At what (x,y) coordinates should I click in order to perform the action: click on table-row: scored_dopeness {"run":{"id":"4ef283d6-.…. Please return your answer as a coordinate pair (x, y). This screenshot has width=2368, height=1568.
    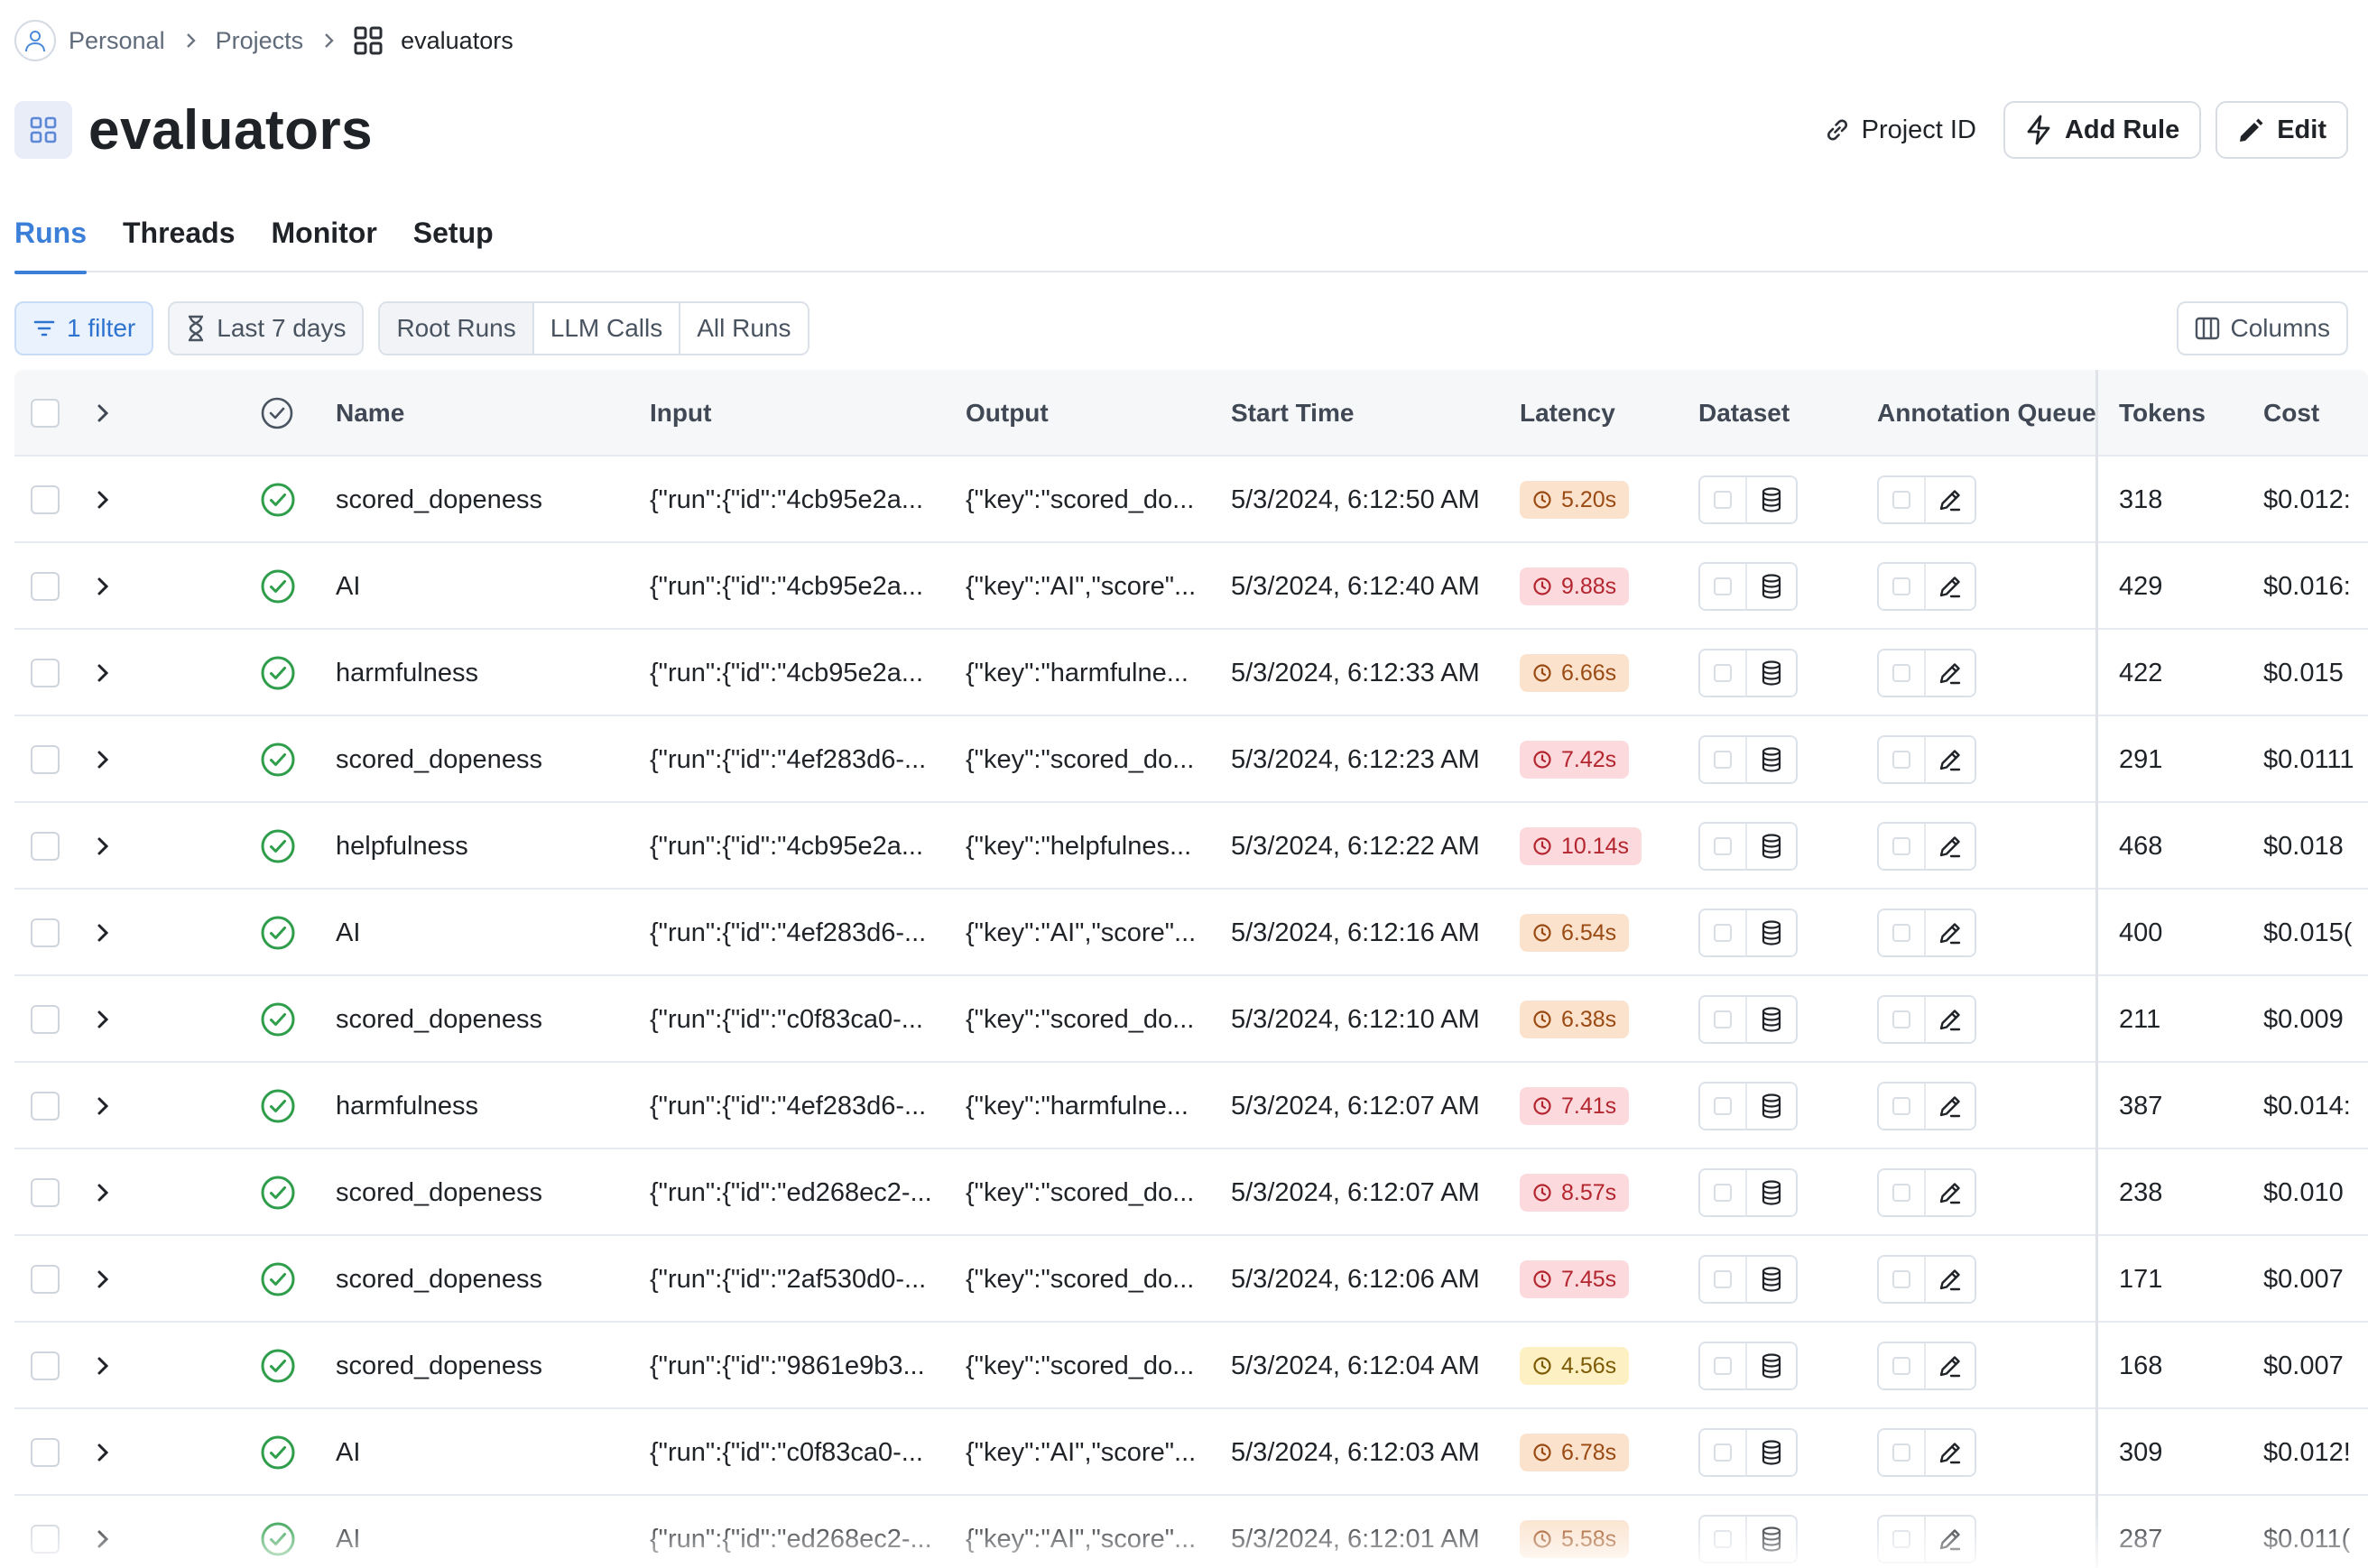
    Looking at the image, I should click on (1191, 759).